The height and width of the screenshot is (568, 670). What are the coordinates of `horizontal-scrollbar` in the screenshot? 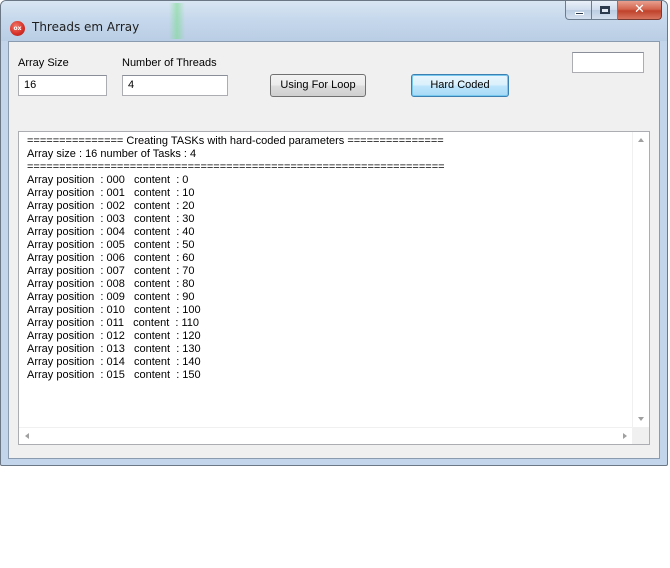 It's located at (326, 435).